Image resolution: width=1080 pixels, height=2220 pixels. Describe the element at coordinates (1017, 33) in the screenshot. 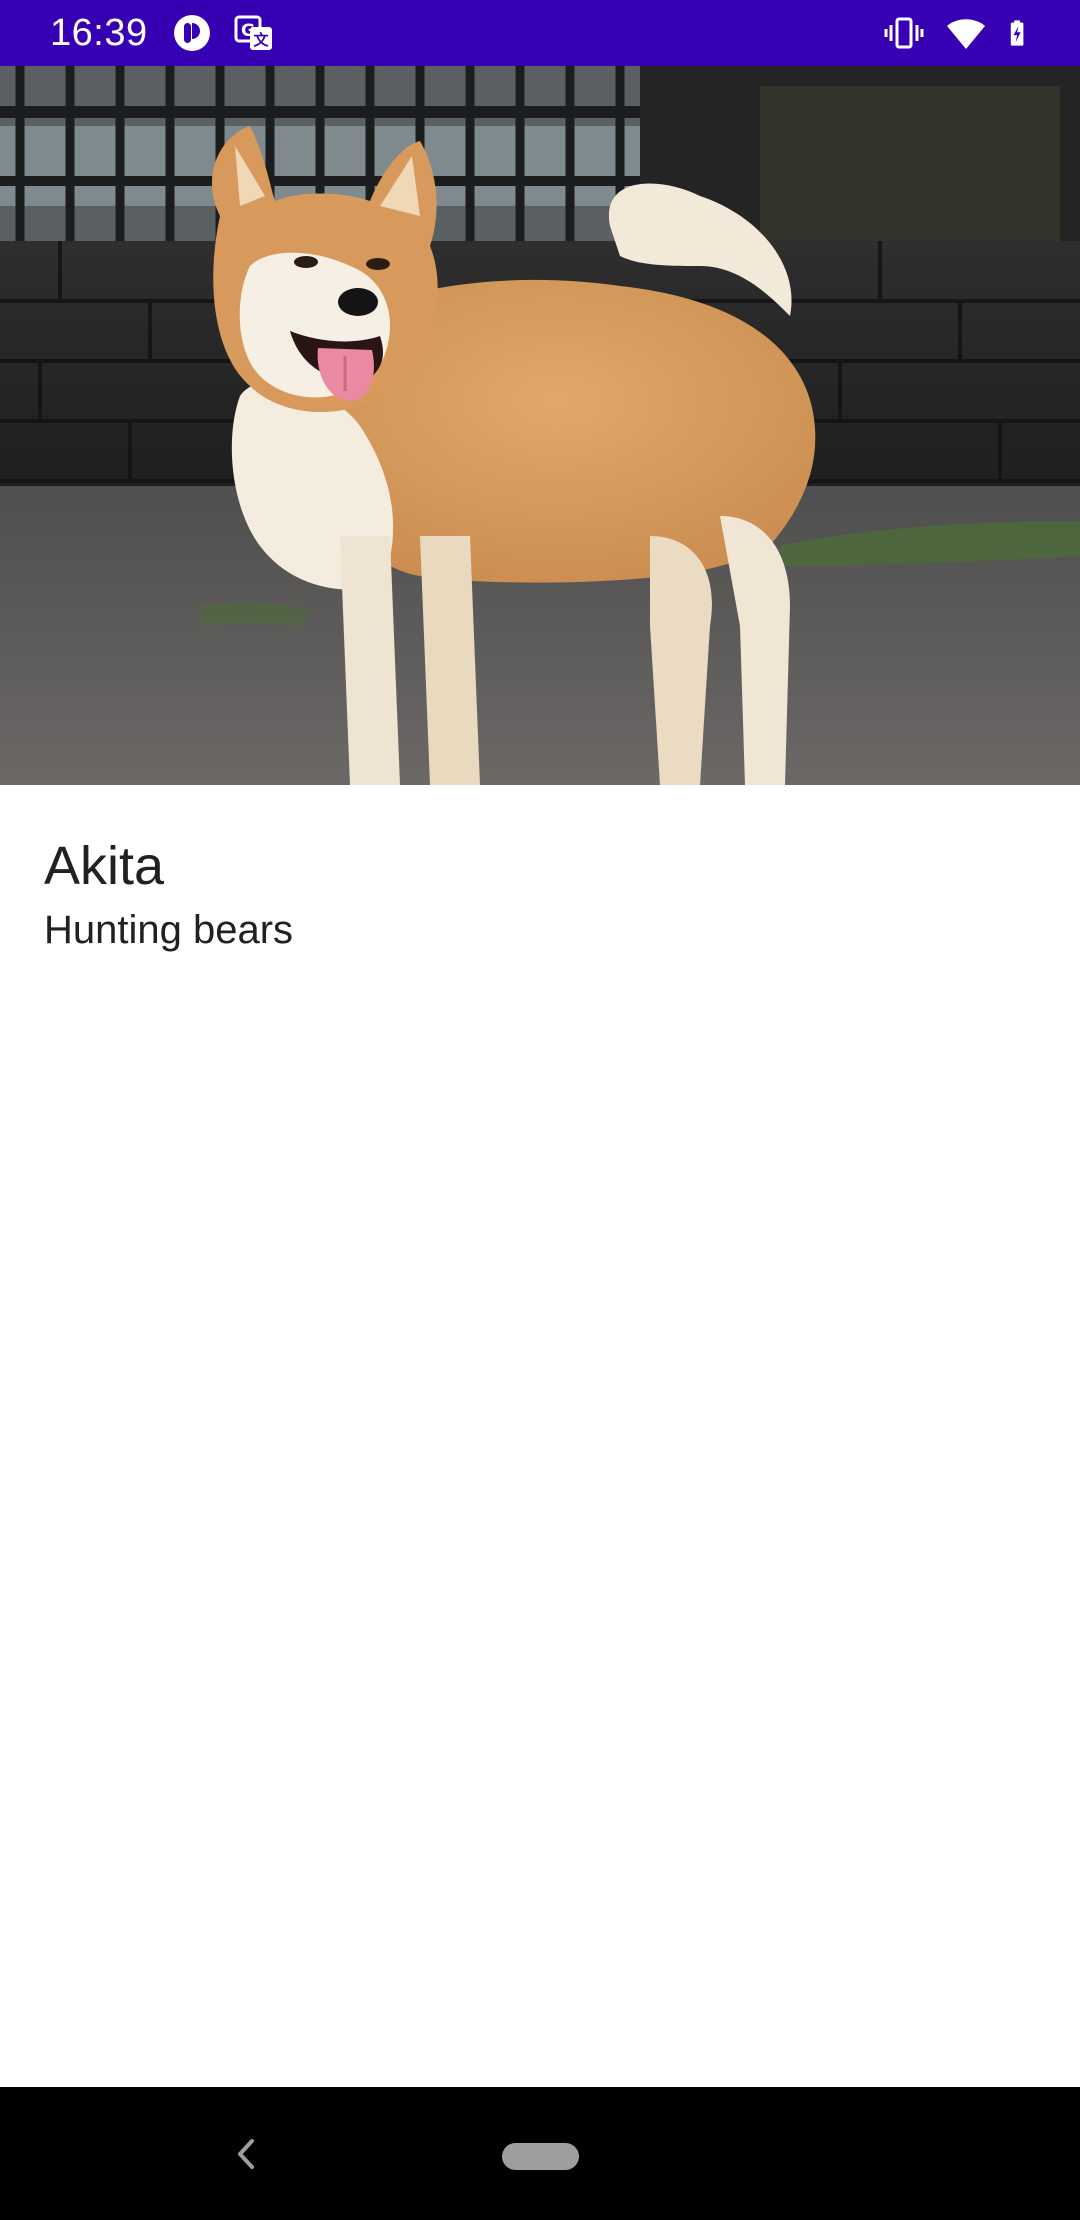

I see `battery-charging-icon` at that location.